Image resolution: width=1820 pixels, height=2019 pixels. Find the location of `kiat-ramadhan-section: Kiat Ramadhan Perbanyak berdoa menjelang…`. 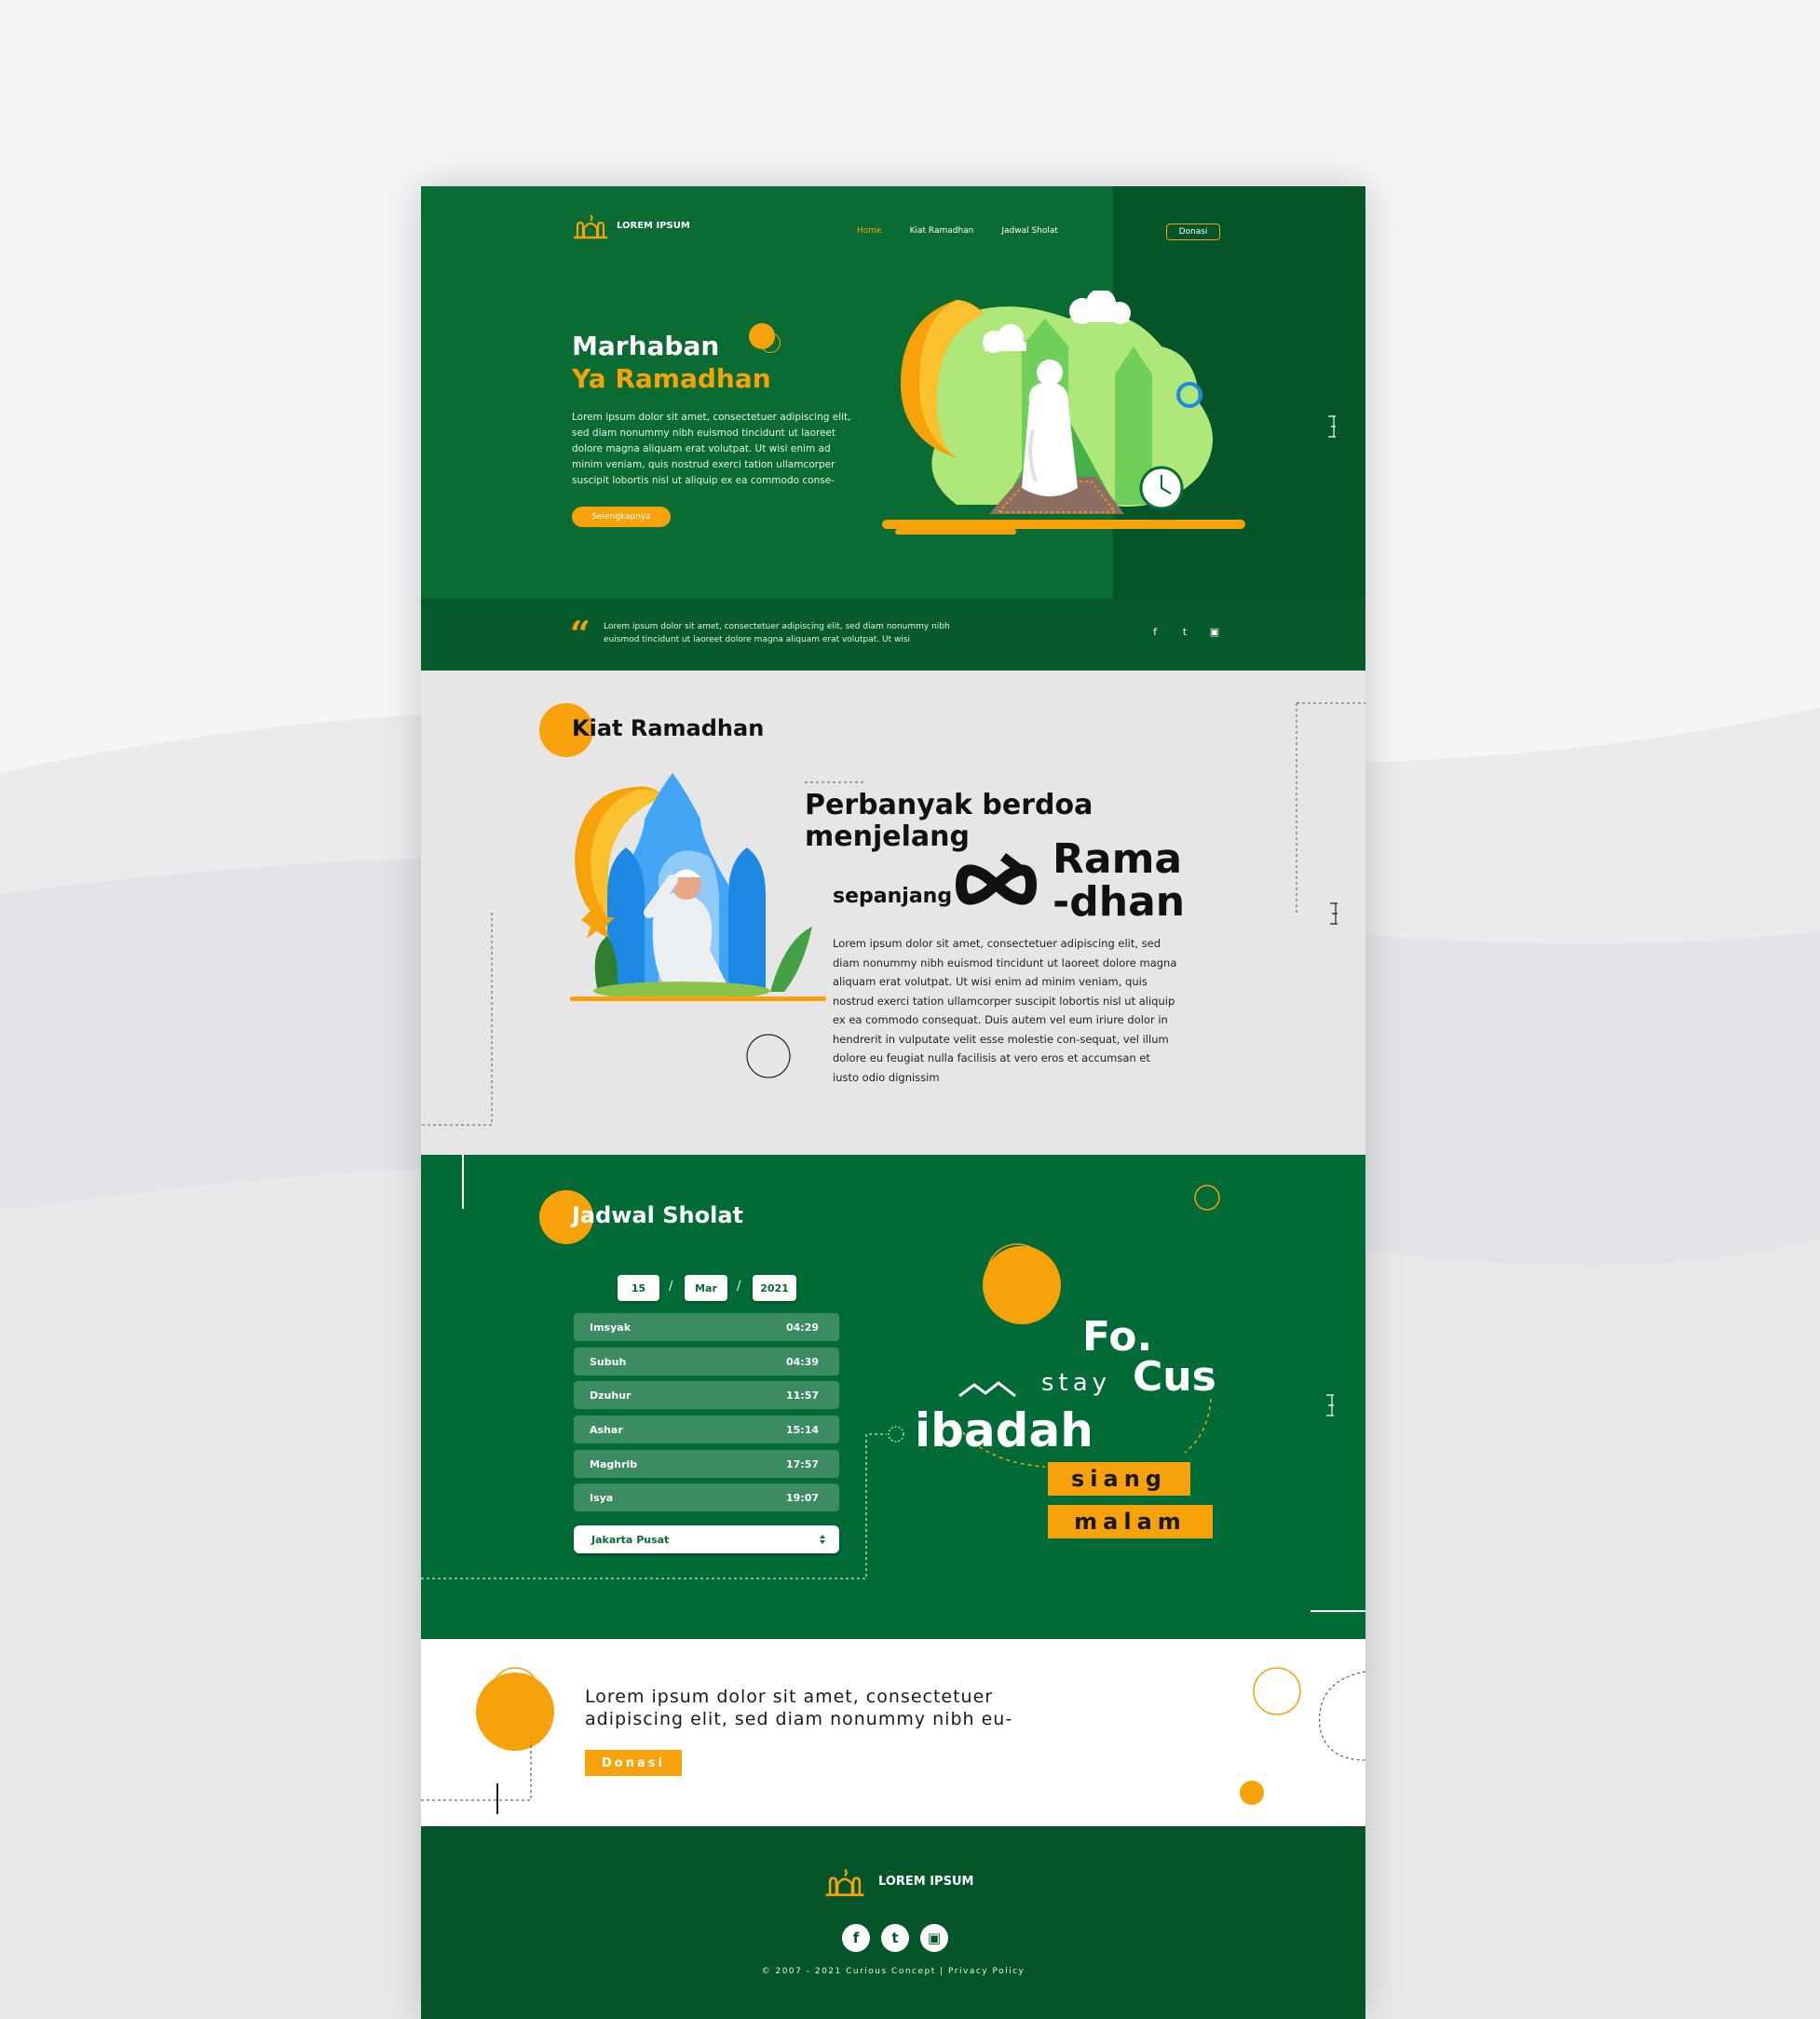

kiat-ramadhan-section: Kiat Ramadhan Perbanyak berdoa menjelang… is located at coordinates (893, 913).